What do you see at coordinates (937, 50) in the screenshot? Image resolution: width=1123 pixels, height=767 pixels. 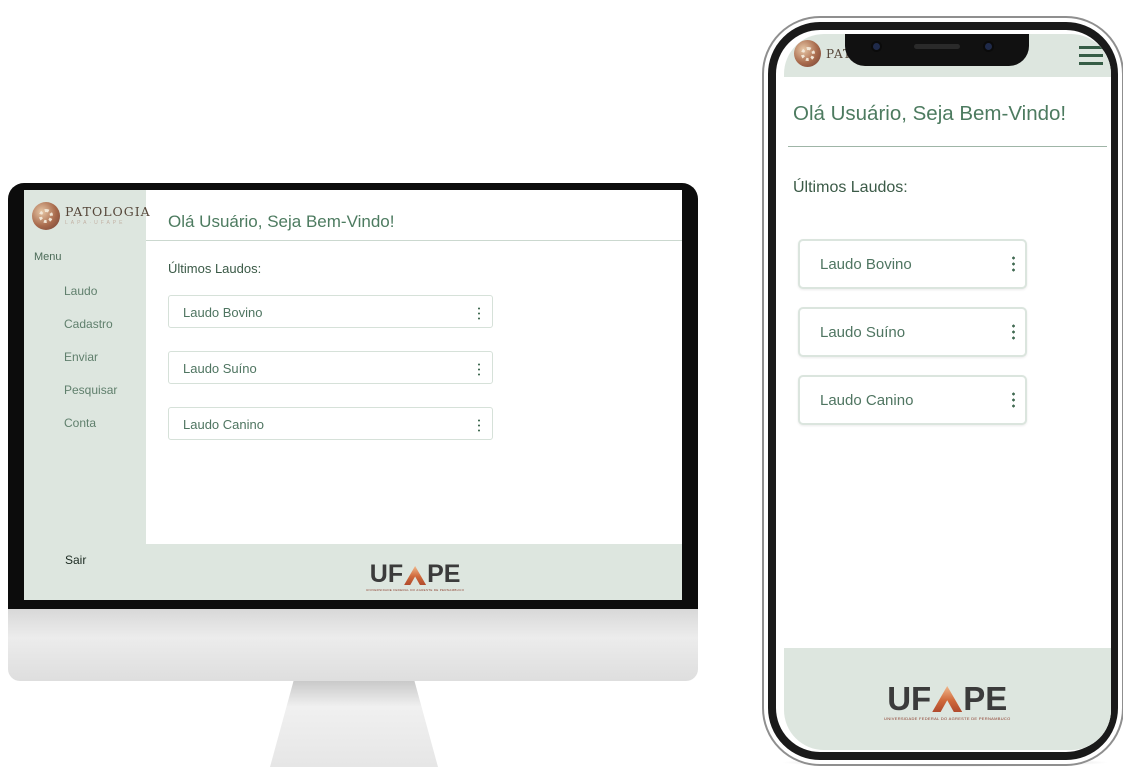 I see `phone-notch` at bounding box center [937, 50].